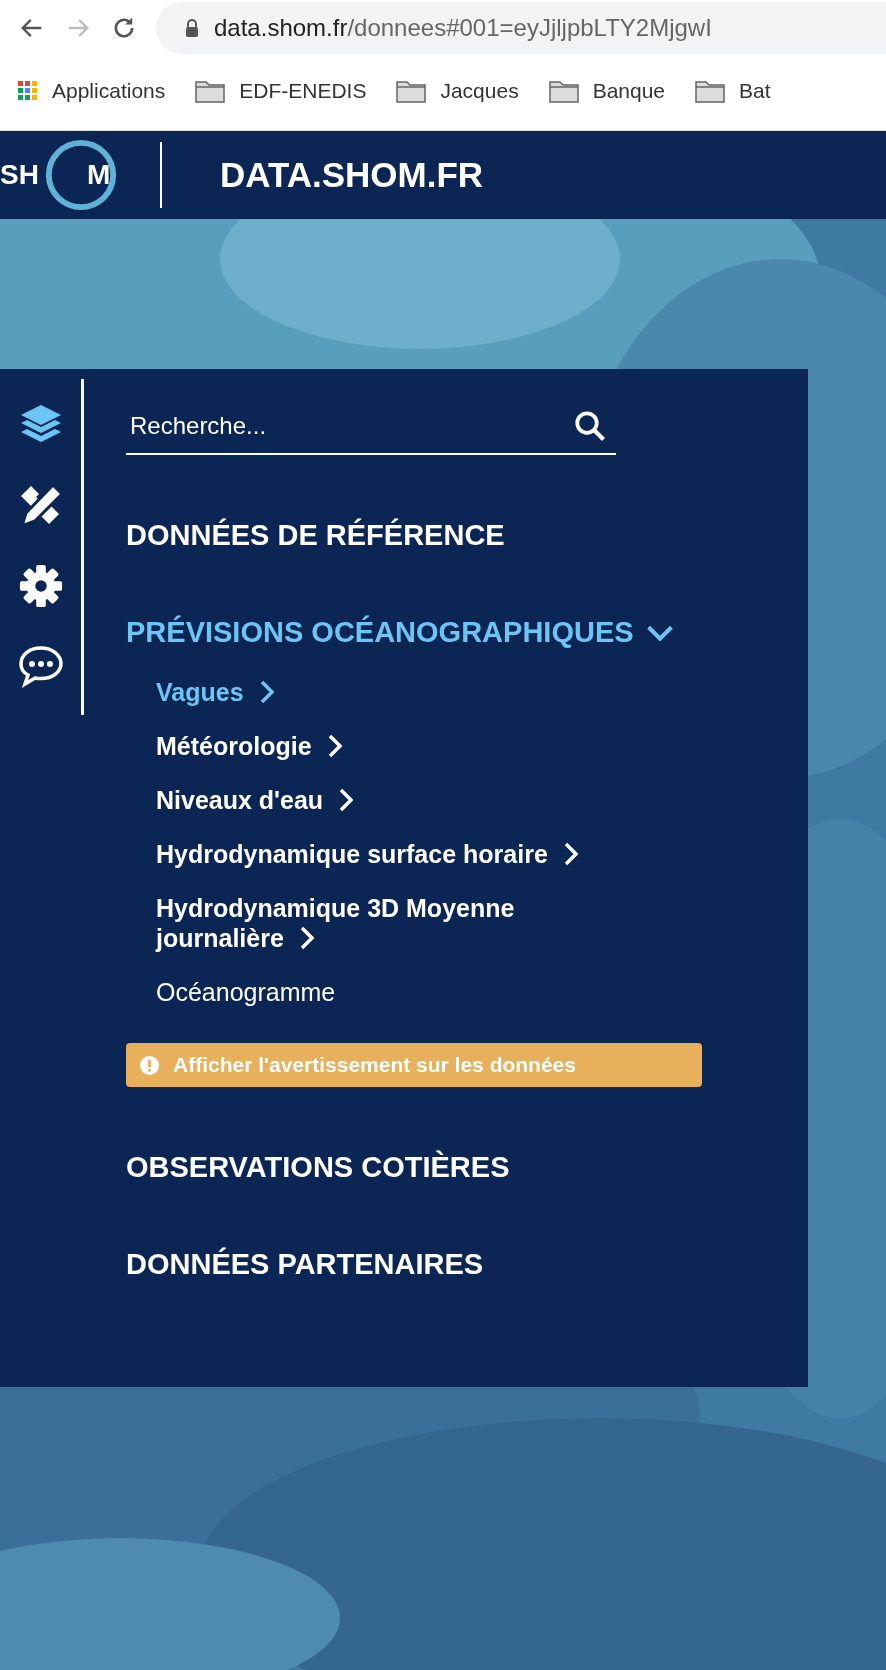 The width and height of the screenshot is (886, 1670). What do you see at coordinates (75, 175) in the screenshot?
I see `logo: SH M` at bounding box center [75, 175].